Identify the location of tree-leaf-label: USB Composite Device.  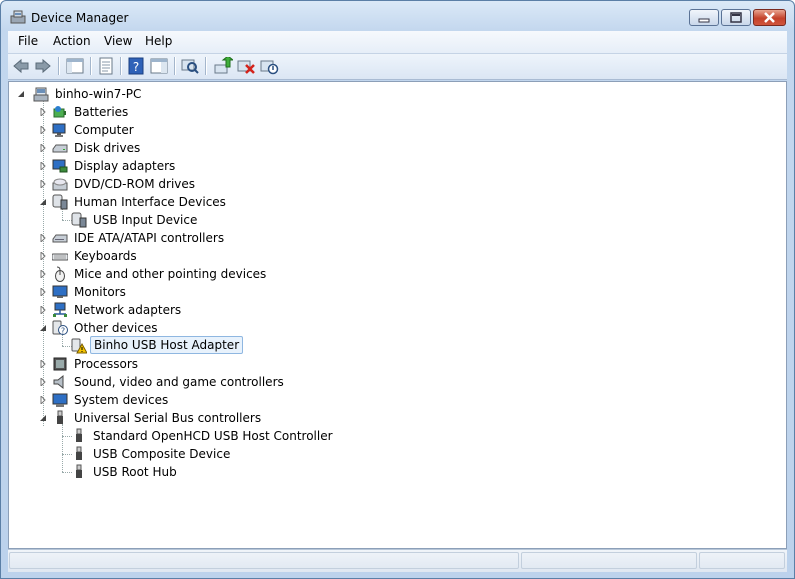
(162, 454).